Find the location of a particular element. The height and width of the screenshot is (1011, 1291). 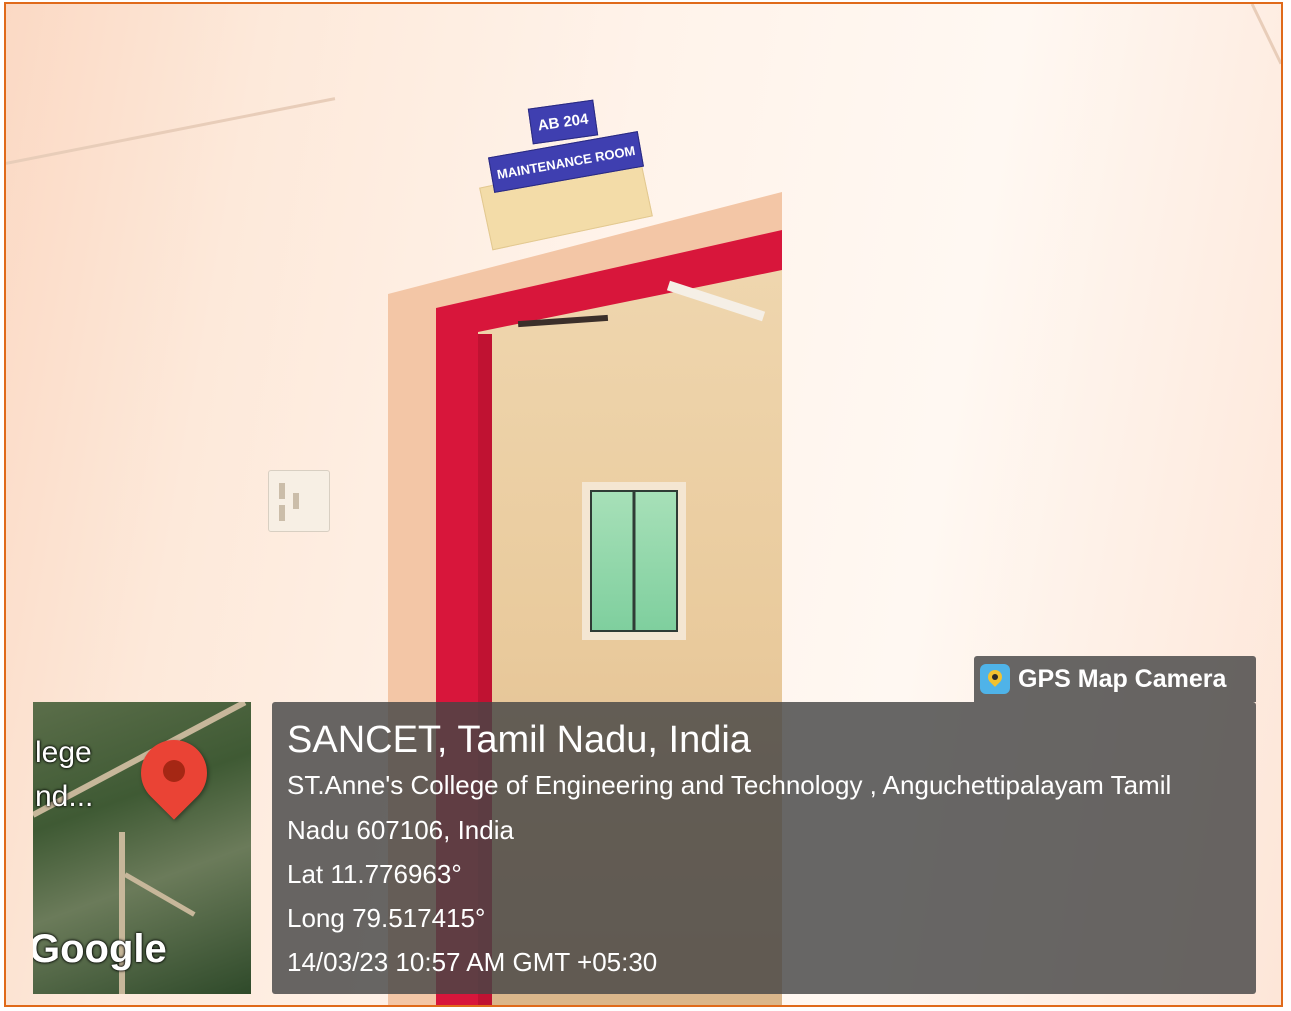

longitude: Long 79.517415° is located at coordinates (386, 918).